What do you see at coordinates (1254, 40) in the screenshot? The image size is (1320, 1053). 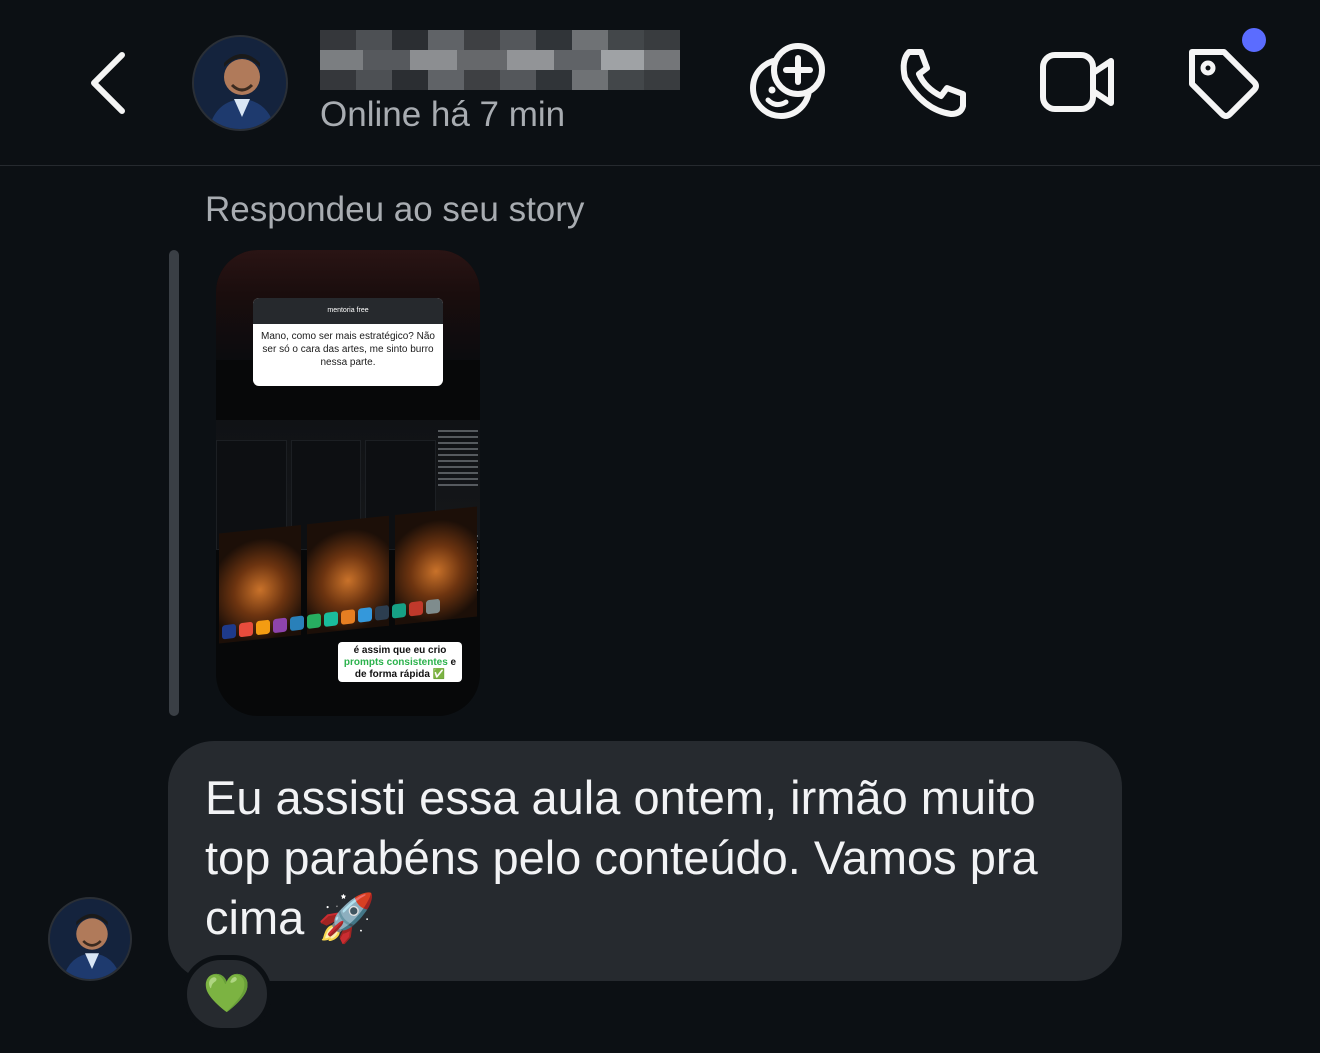 I see `notification-dot` at bounding box center [1254, 40].